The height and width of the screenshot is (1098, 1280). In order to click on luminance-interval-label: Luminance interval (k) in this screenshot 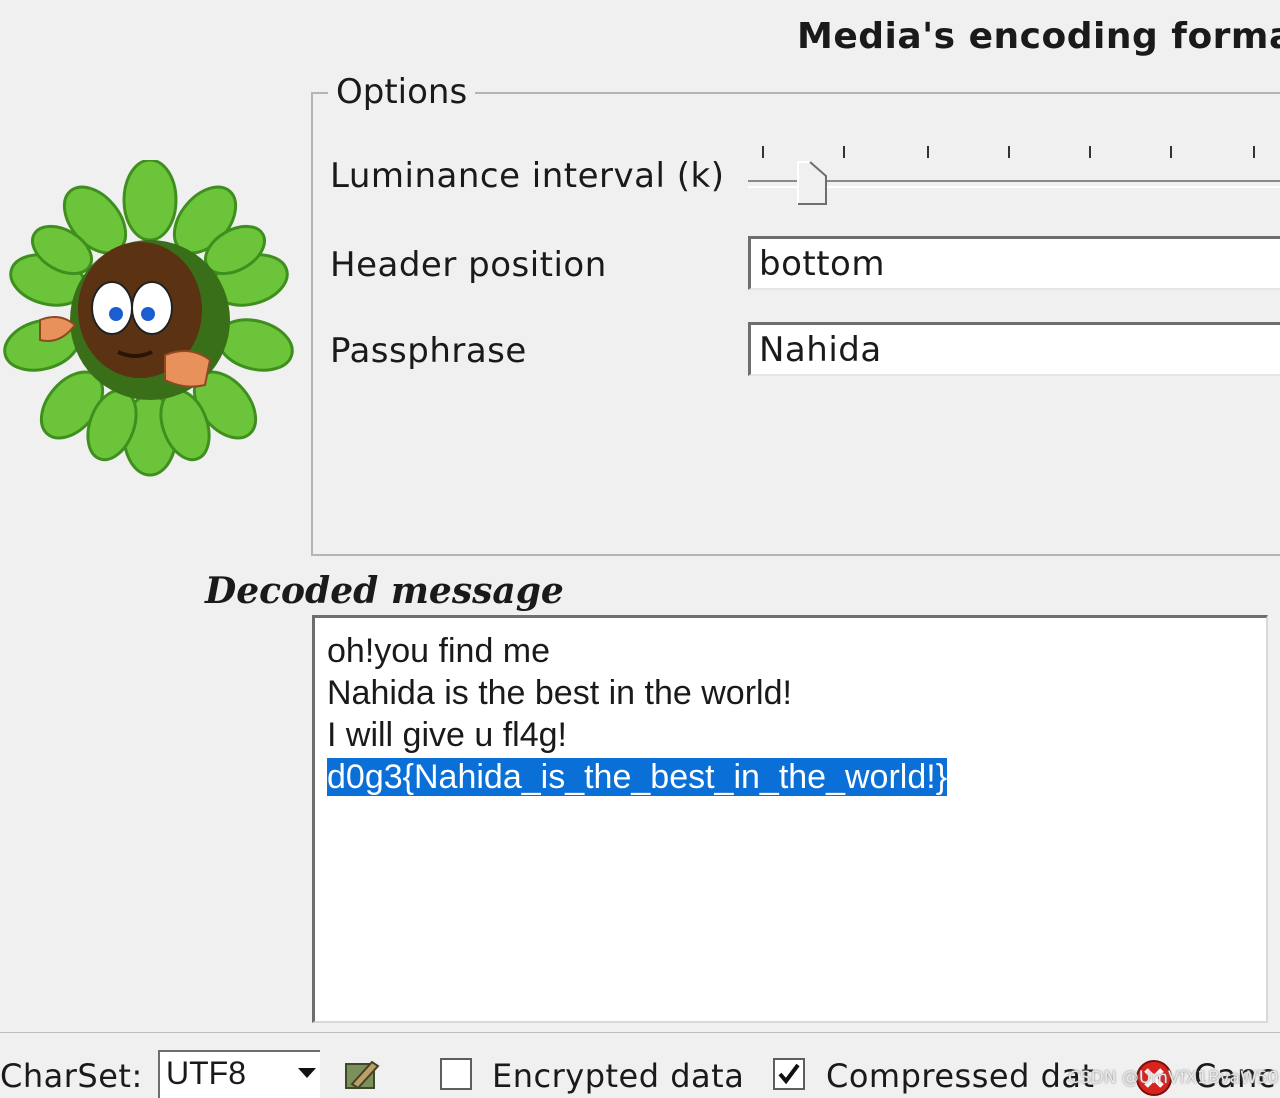, I will do `click(527, 176)`.